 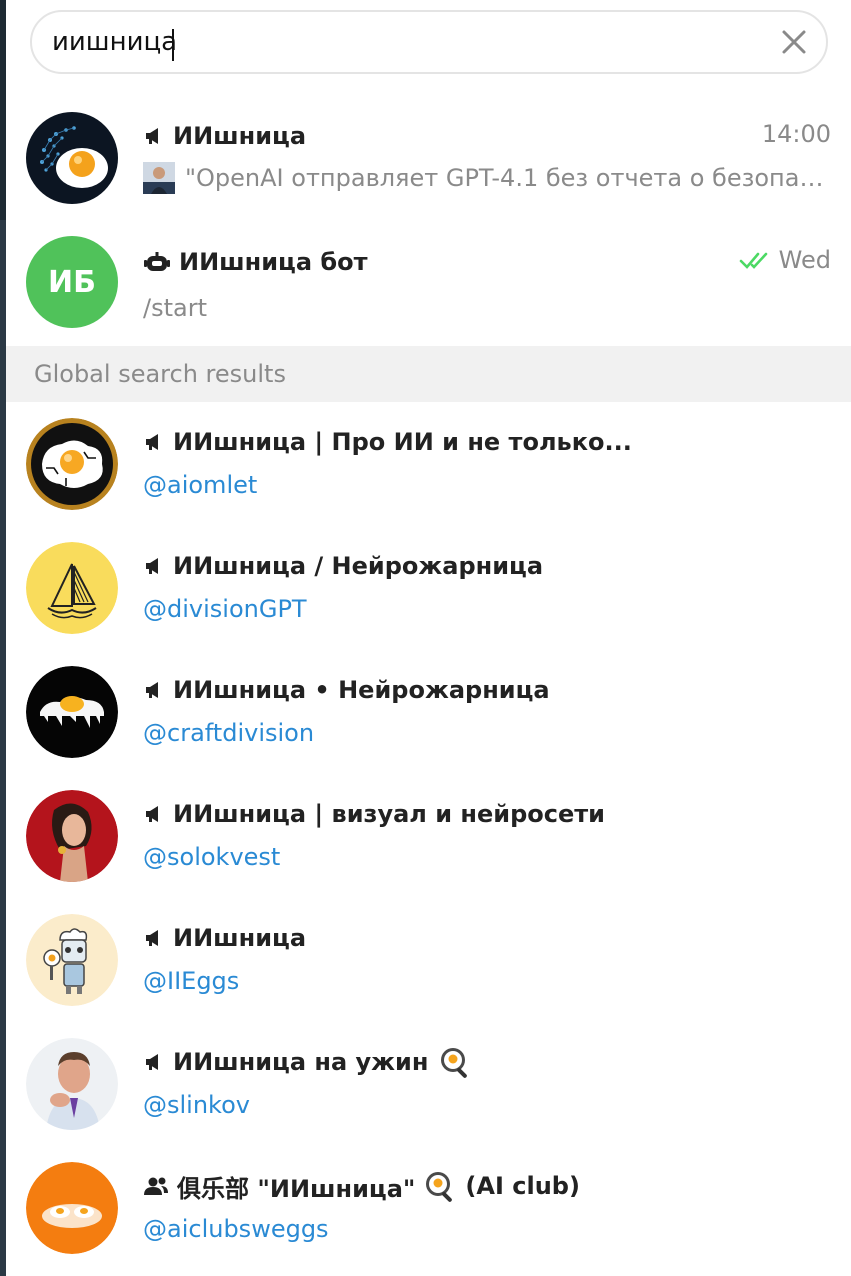 What do you see at coordinates (428, 838) in the screenshot?
I see `result-row-solokvest: ИИшница | визуал и нейросети @solokvest` at bounding box center [428, 838].